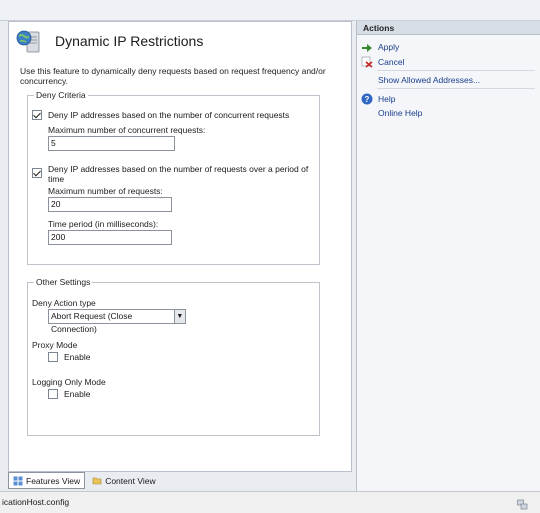  I want to click on other-settings-legend: Other Settings, so click(63, 282).